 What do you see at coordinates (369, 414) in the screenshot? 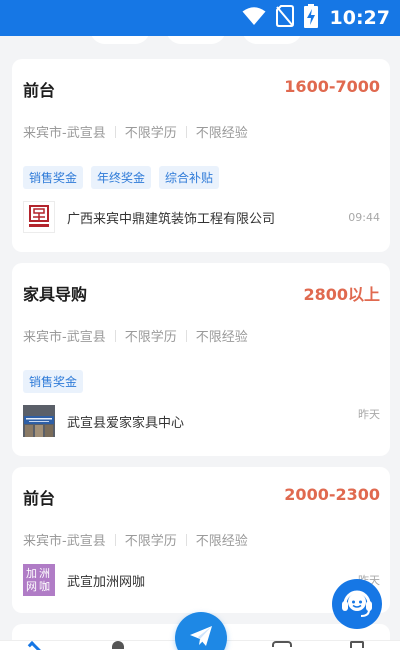
I see `post-time: 昨天` at bounding box center [369, 414].